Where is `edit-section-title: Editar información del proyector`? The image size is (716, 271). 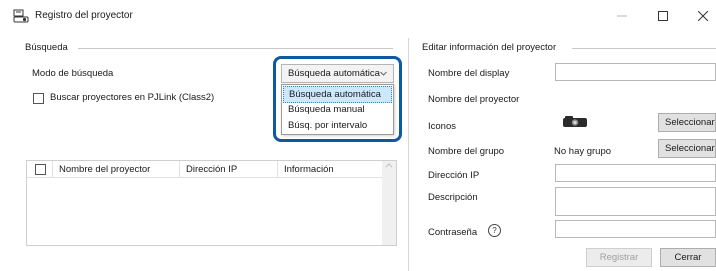 edit-section-title: Editar información del proyector is located at coordinates (489, 47).